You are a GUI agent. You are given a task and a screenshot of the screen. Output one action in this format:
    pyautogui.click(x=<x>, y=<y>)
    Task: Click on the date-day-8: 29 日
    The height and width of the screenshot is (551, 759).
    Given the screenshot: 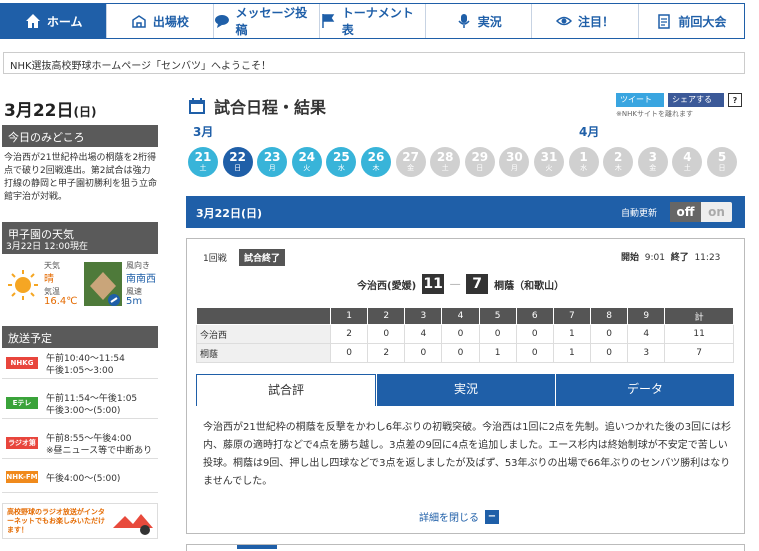 What is the action you would take?
    pyautogui.click(x=479, y=162)
    